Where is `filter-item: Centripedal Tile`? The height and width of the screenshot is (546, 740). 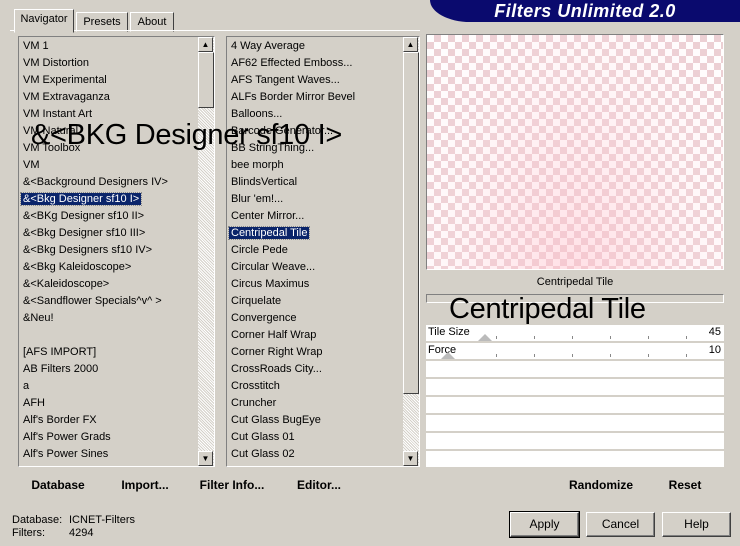 filter-item: Centripedal Tile is located at coordinates (315, 233).